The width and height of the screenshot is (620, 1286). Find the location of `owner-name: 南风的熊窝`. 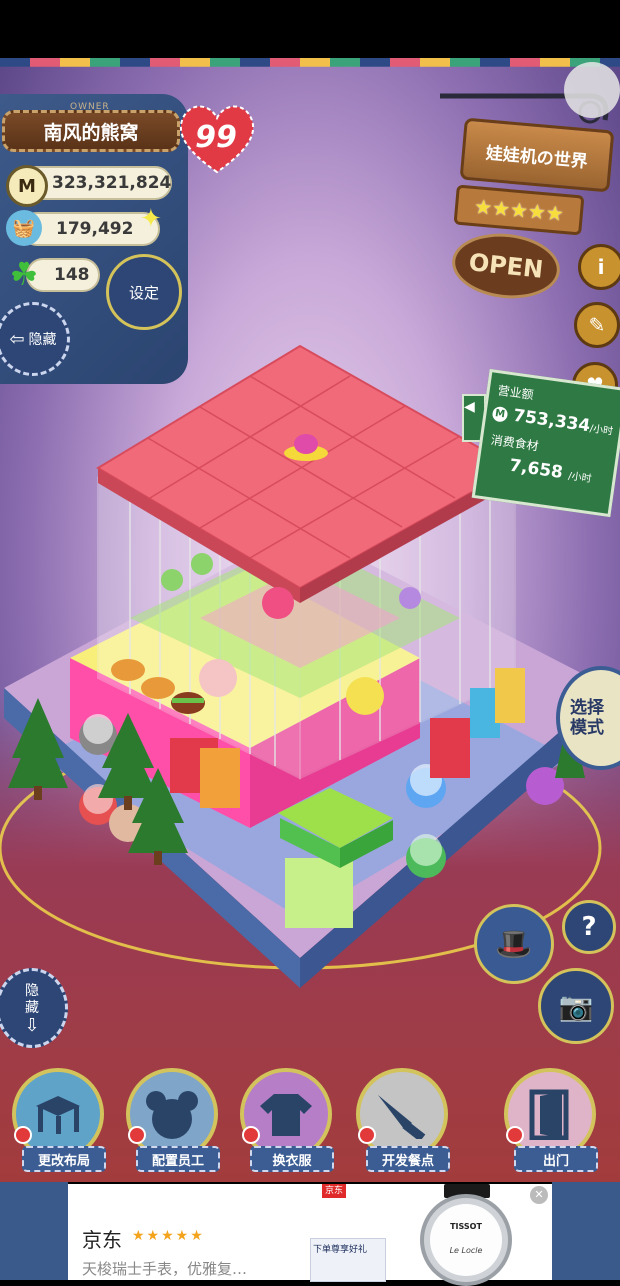

owner-name: 南风的熊窝 is located at coordinates (91, 132).